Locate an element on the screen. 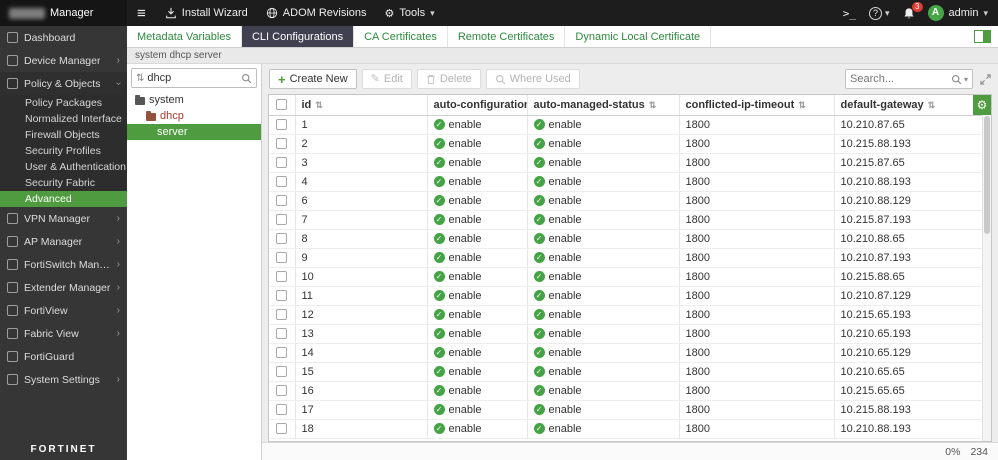  table-row: 3 ✓ enable ✓ enable 1800 10.215.87.65 is located at coordinates (630, 163).